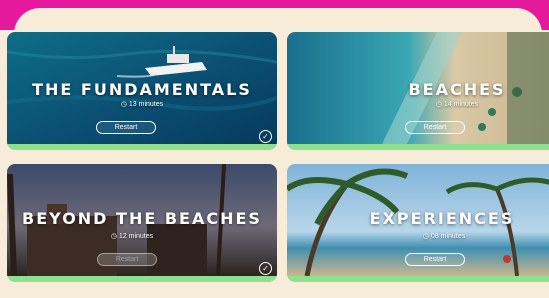  I want to click on card-title: BEACHES, so click(457, 89).